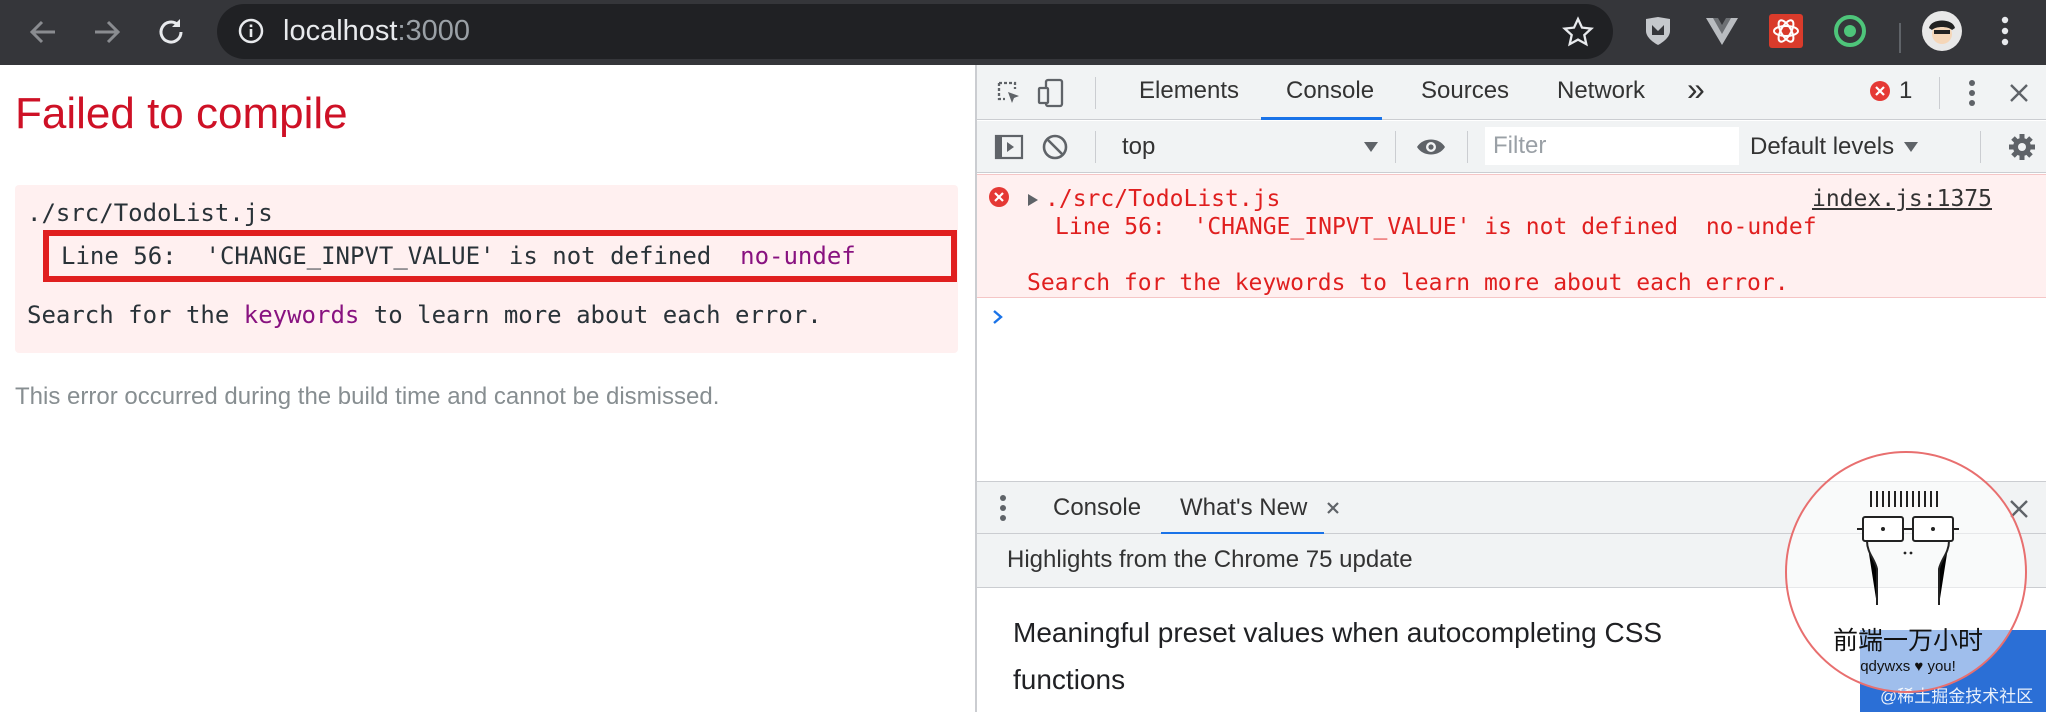 This screenshot has height=712, width=2046. I want to click on context-dropdown-icon, so click(1371, 147).